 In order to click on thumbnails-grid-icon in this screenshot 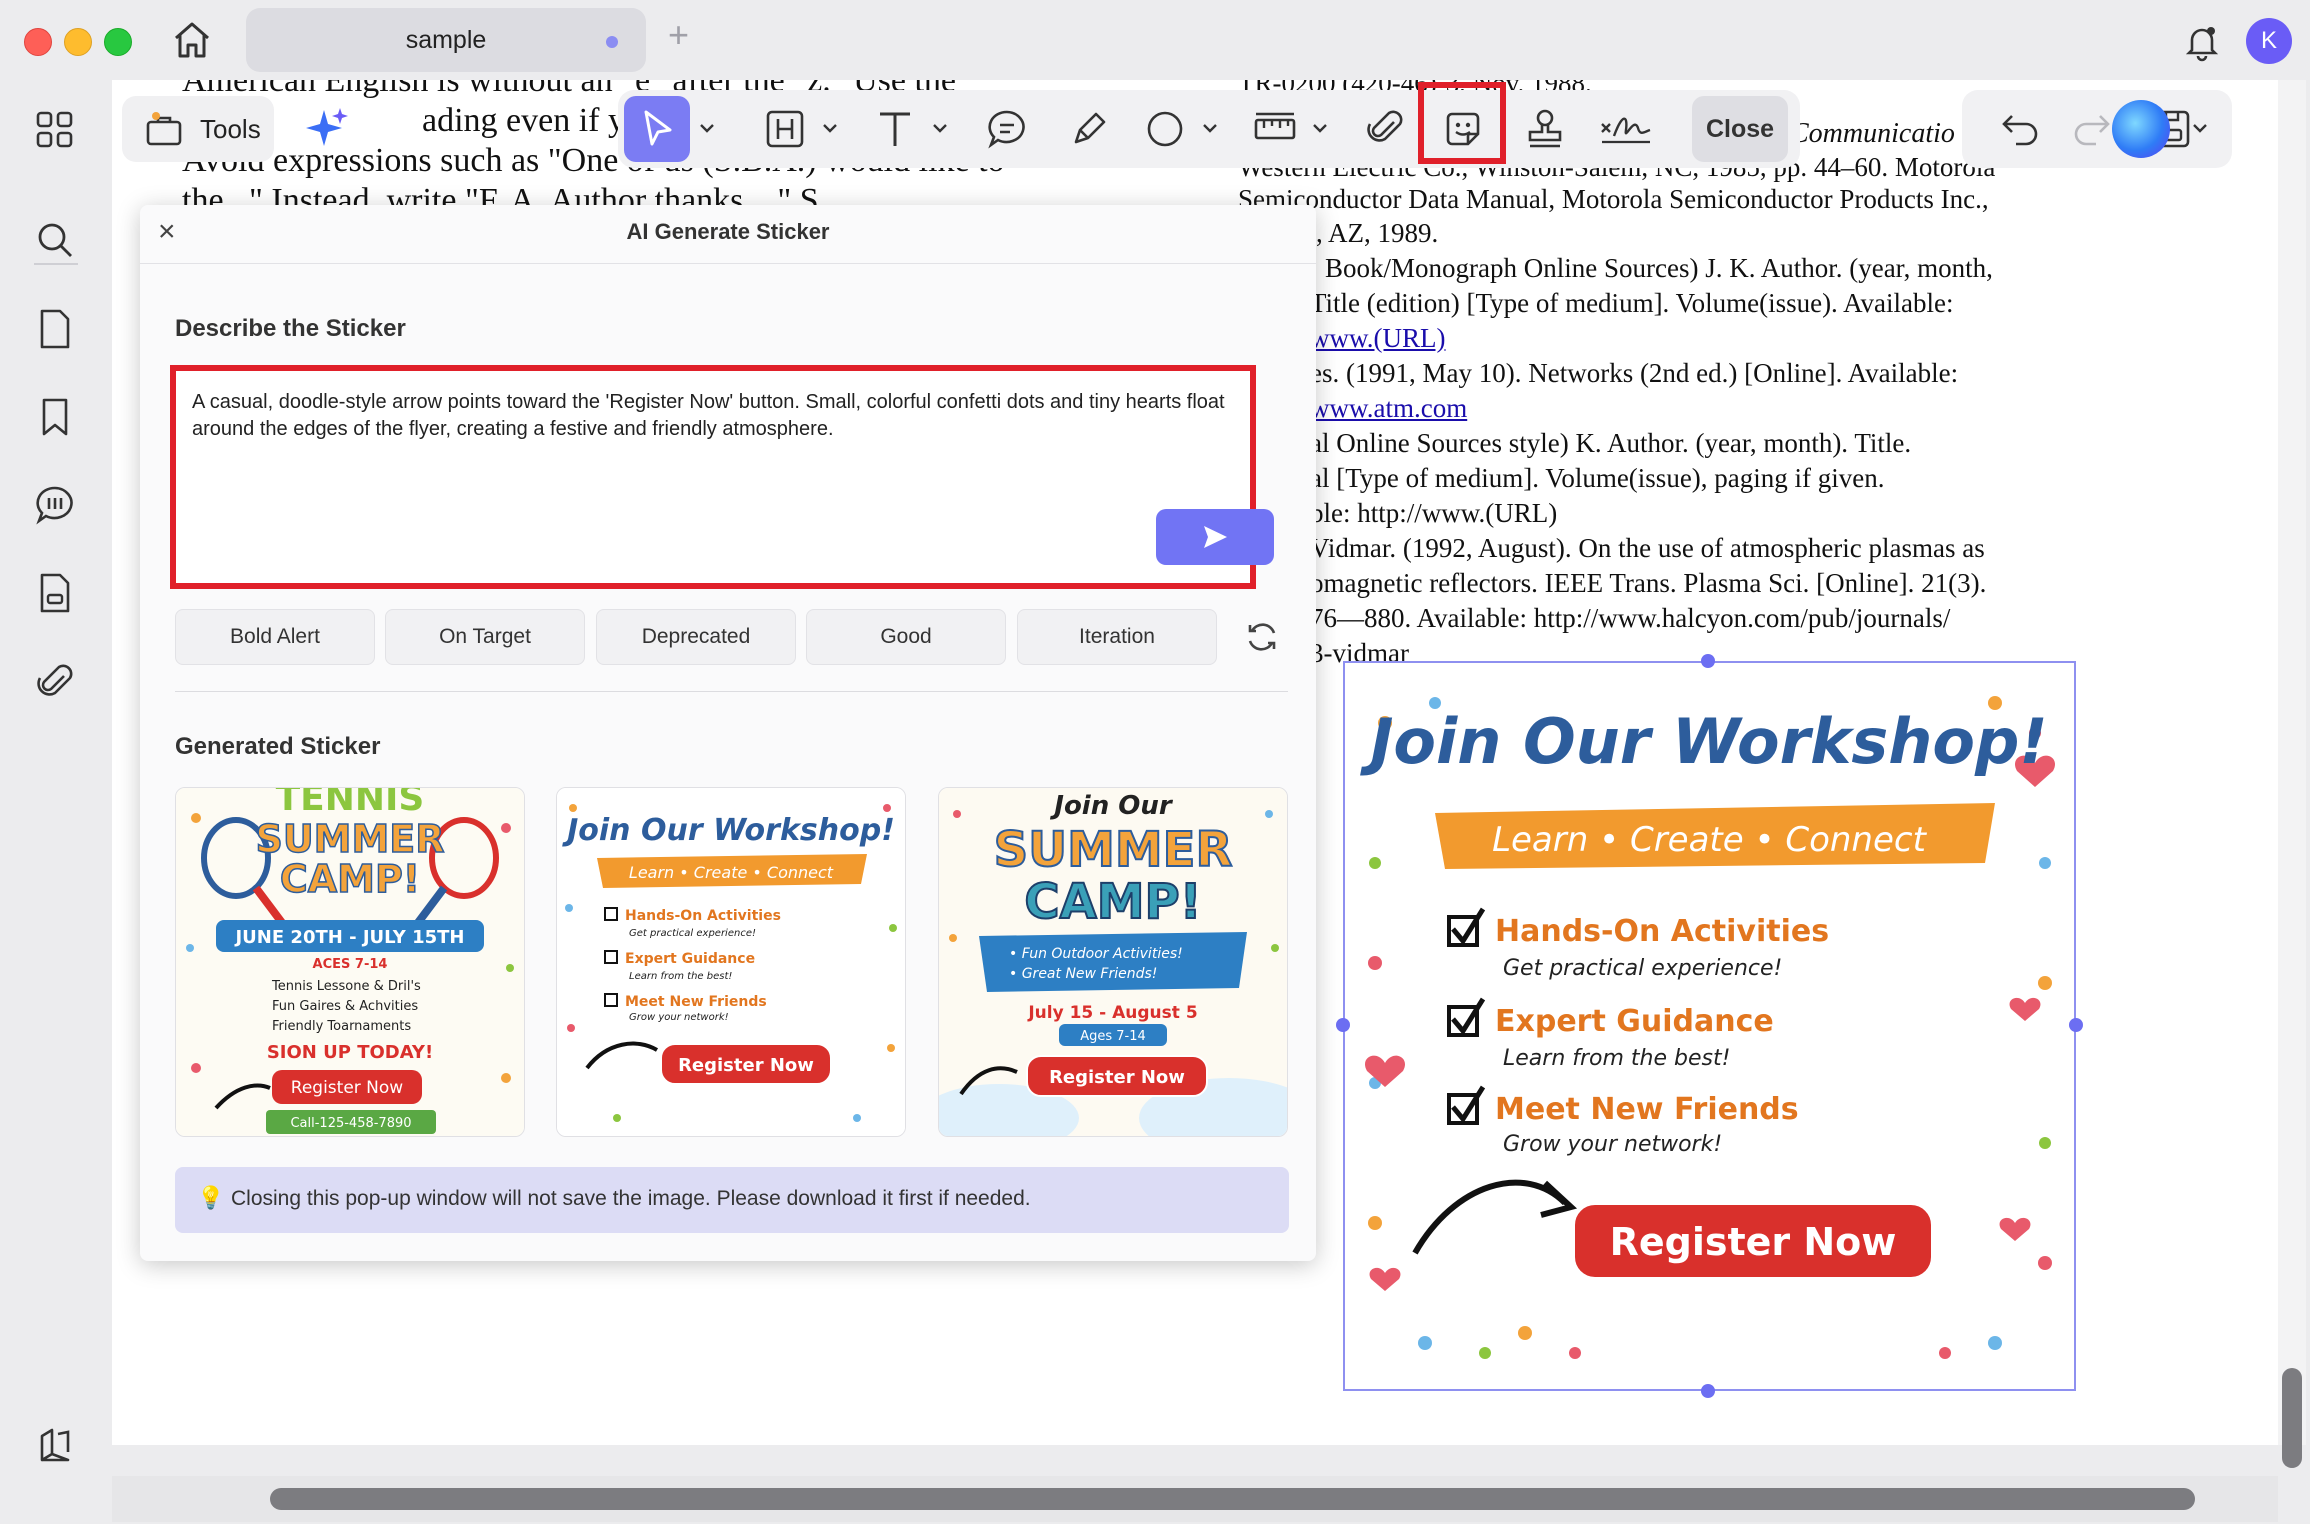, I will do `click(55, 130)`.